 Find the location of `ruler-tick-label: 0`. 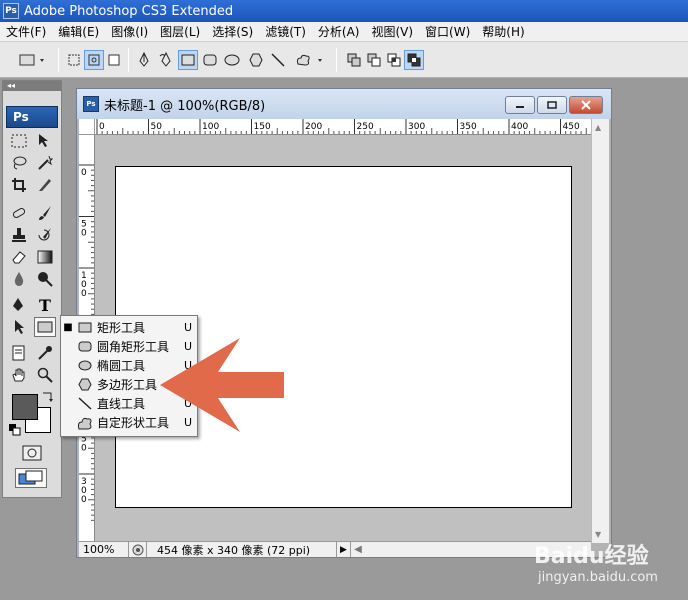

ruler-tick-label: 0 is located at coordinates (84, 234).